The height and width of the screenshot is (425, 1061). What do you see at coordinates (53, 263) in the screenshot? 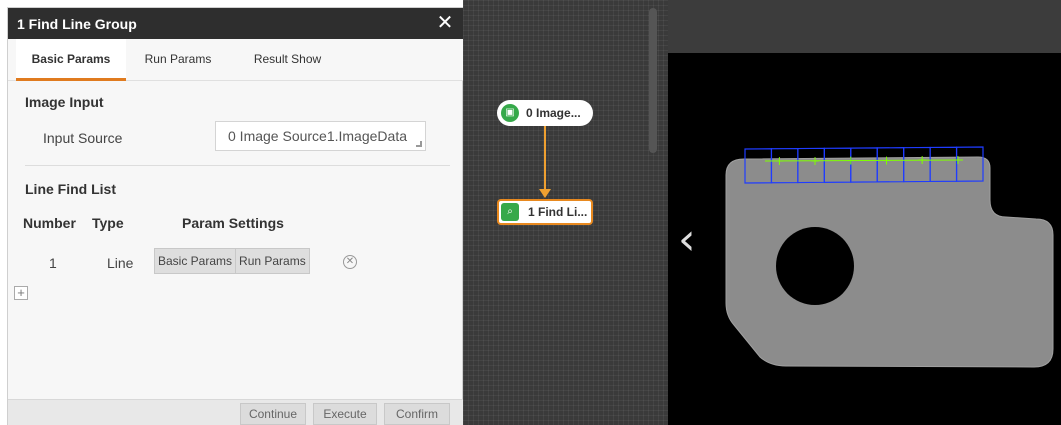
I see `row-number: 1` at bounding box center [53, 263].